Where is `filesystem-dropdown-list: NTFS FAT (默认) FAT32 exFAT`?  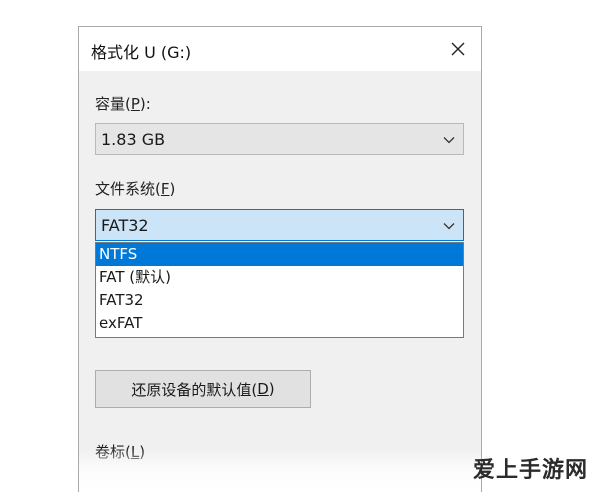 filesystem-dropdown-list: NTFS FAT (默认) FAT32 exFAT is located at coordinates (279, 290).